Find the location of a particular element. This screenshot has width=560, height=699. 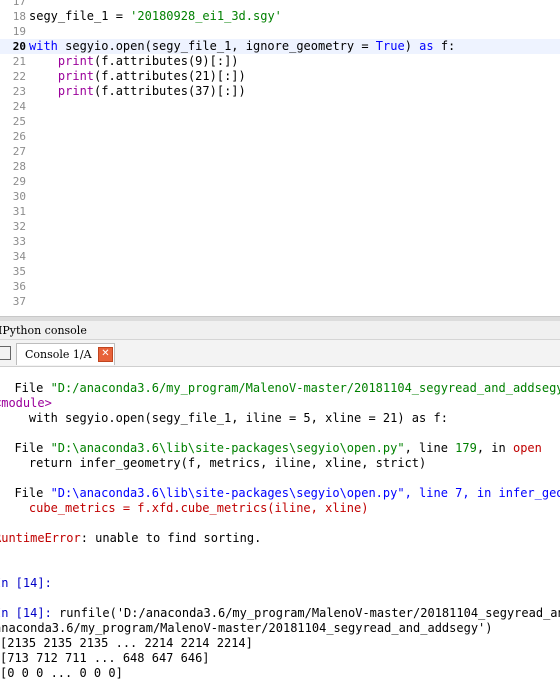

line-number: 24 is located at coordinates (19, 106).